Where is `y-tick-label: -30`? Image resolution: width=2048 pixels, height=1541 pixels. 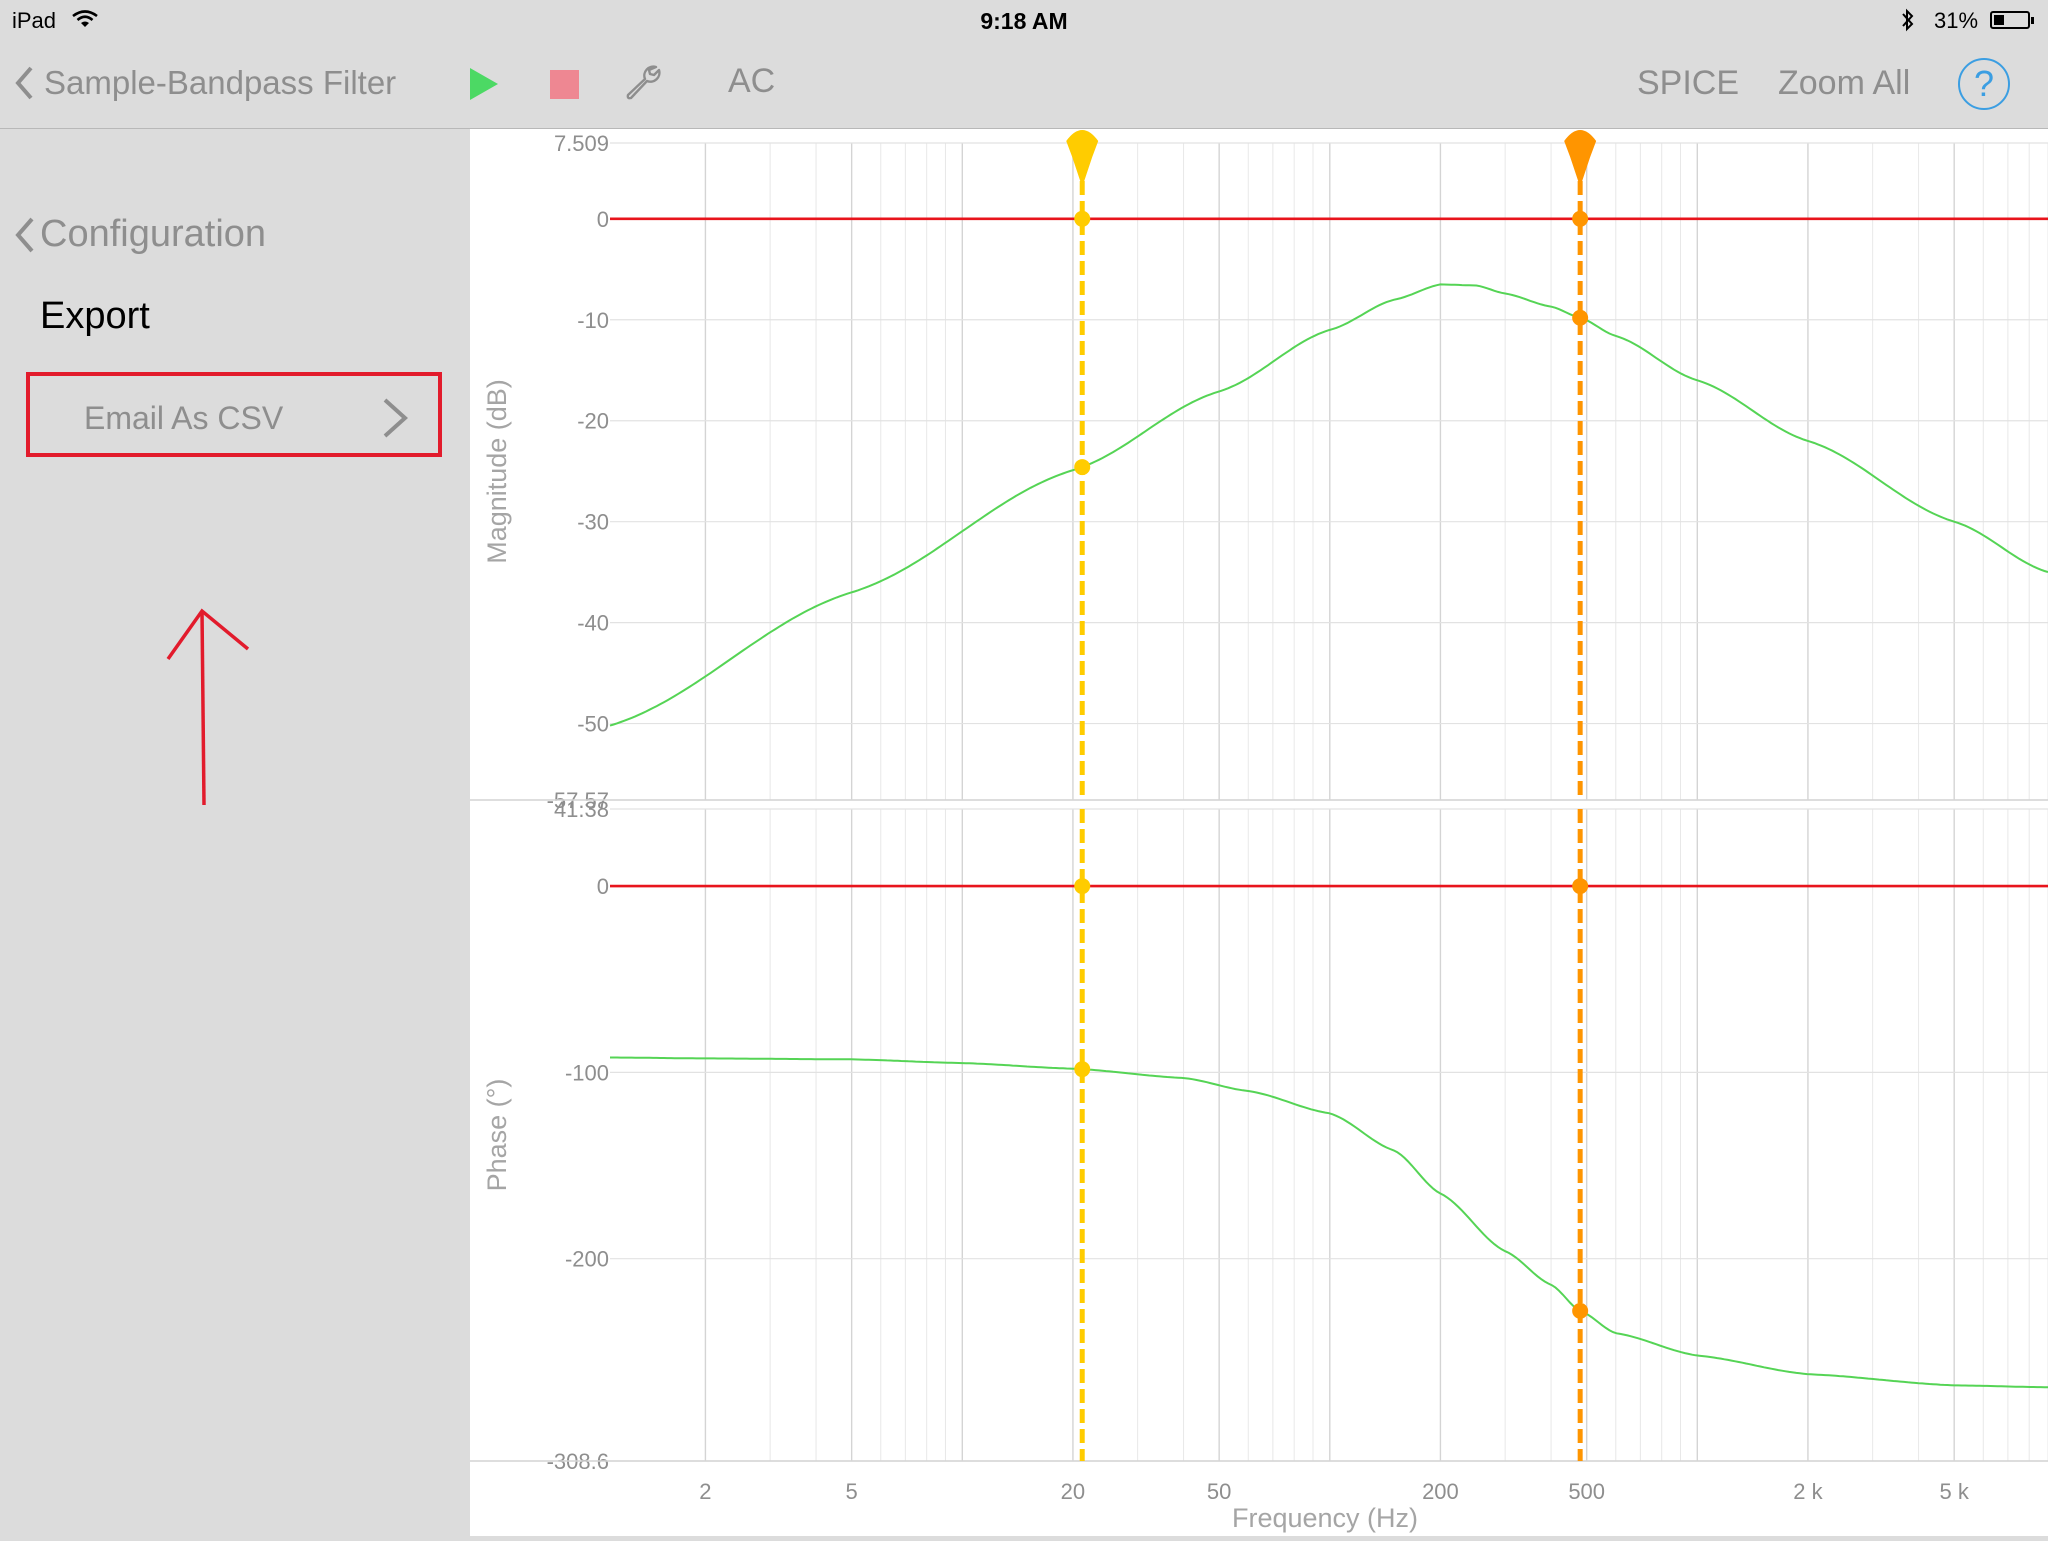 y-tick-label: -30 is located at coordinates (593, 522).